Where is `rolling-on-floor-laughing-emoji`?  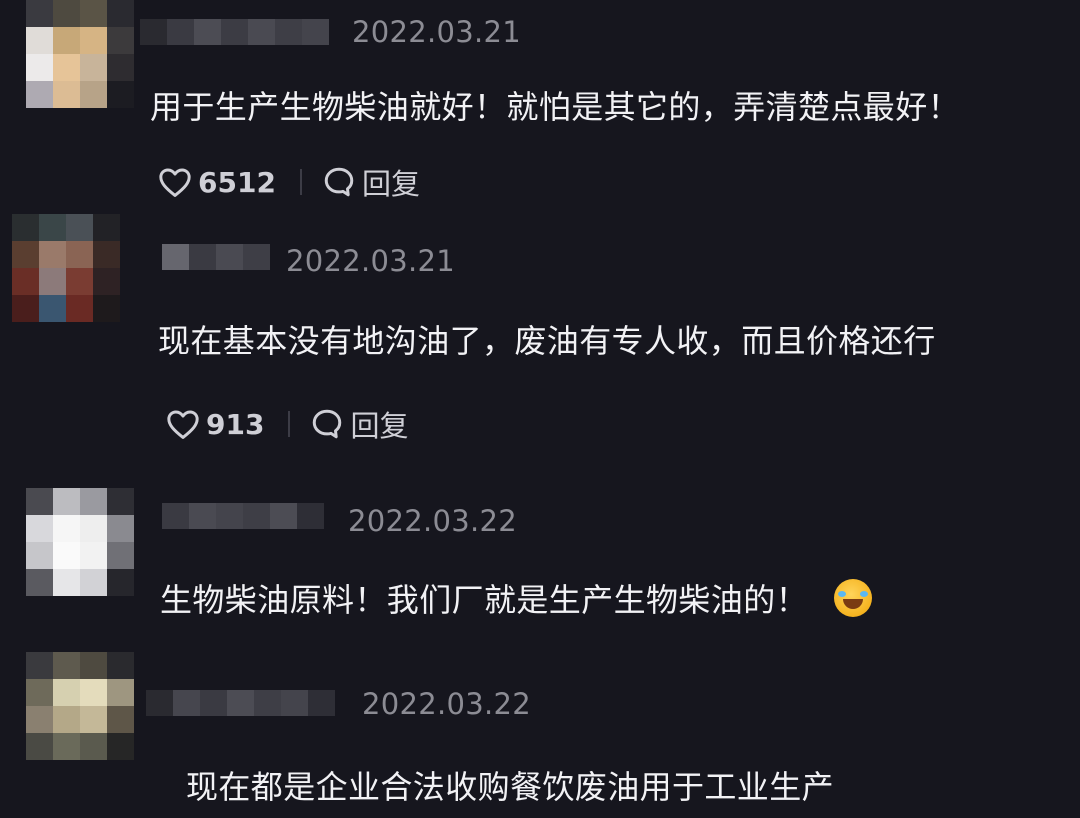
rolling-on-floor-laughing-emoji is located at coordinates (853, 598).